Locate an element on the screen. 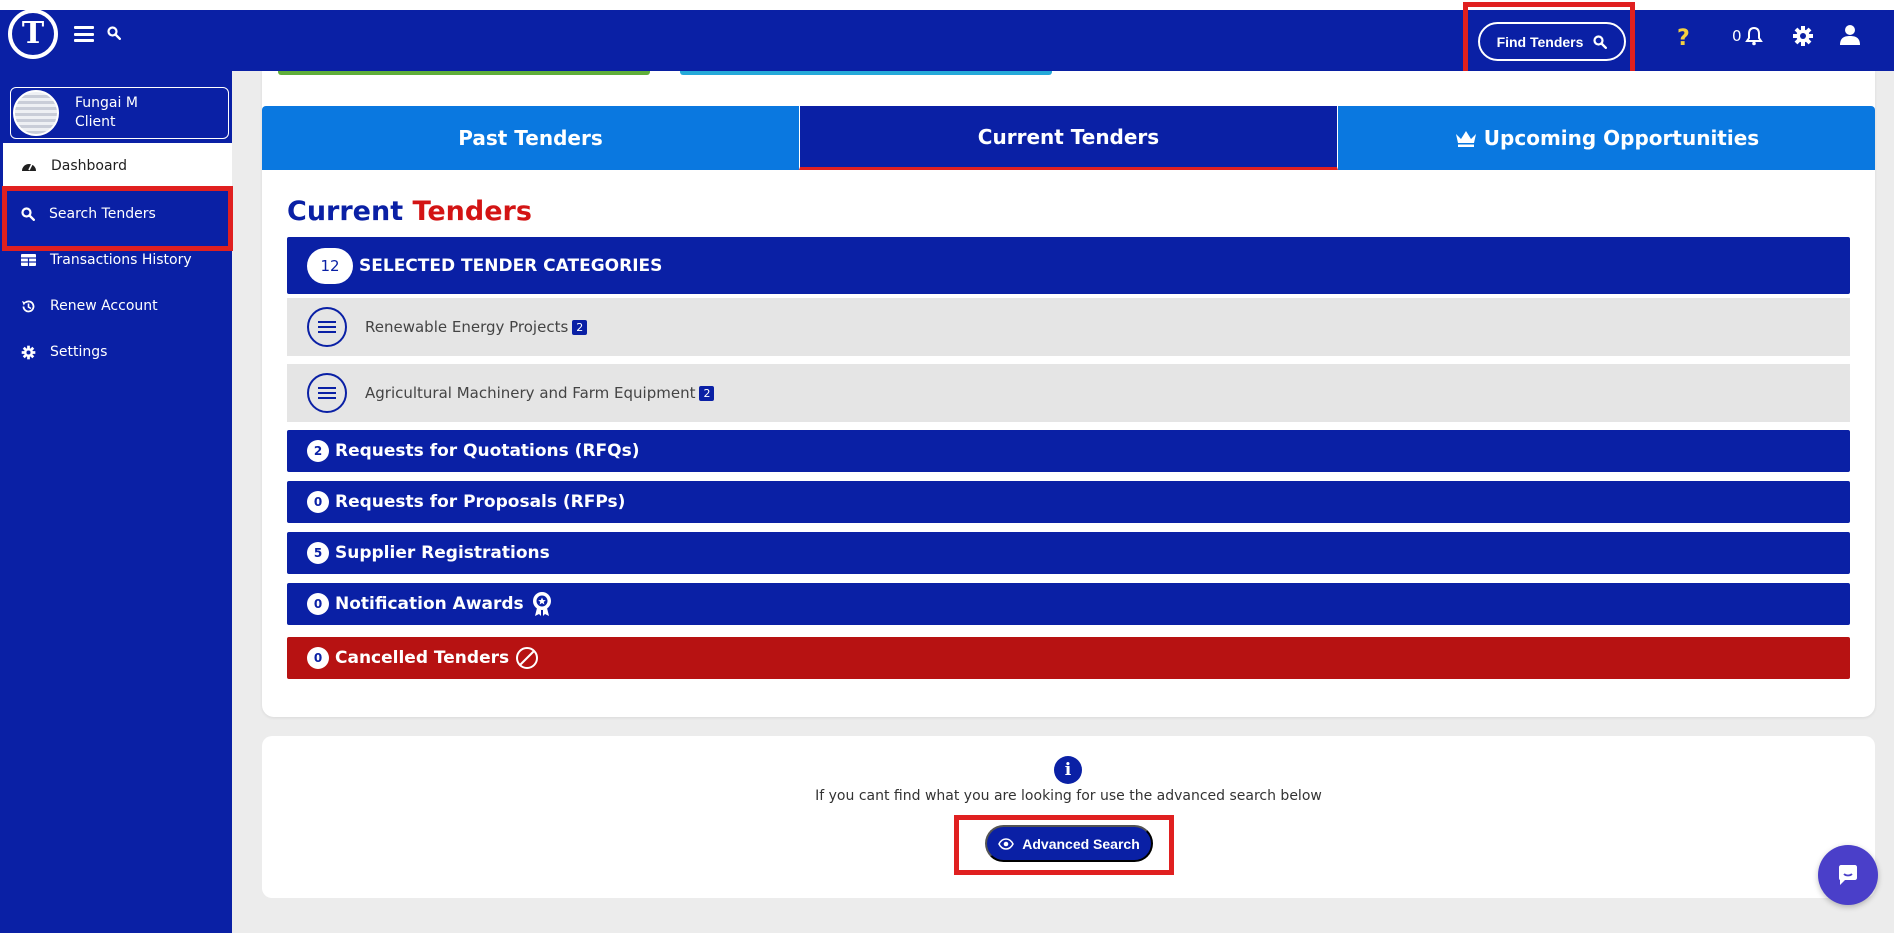 Image resolution: width=1894 pixels, height=933 pixels. help-icon: ? is located at coordinates (1683, 38).